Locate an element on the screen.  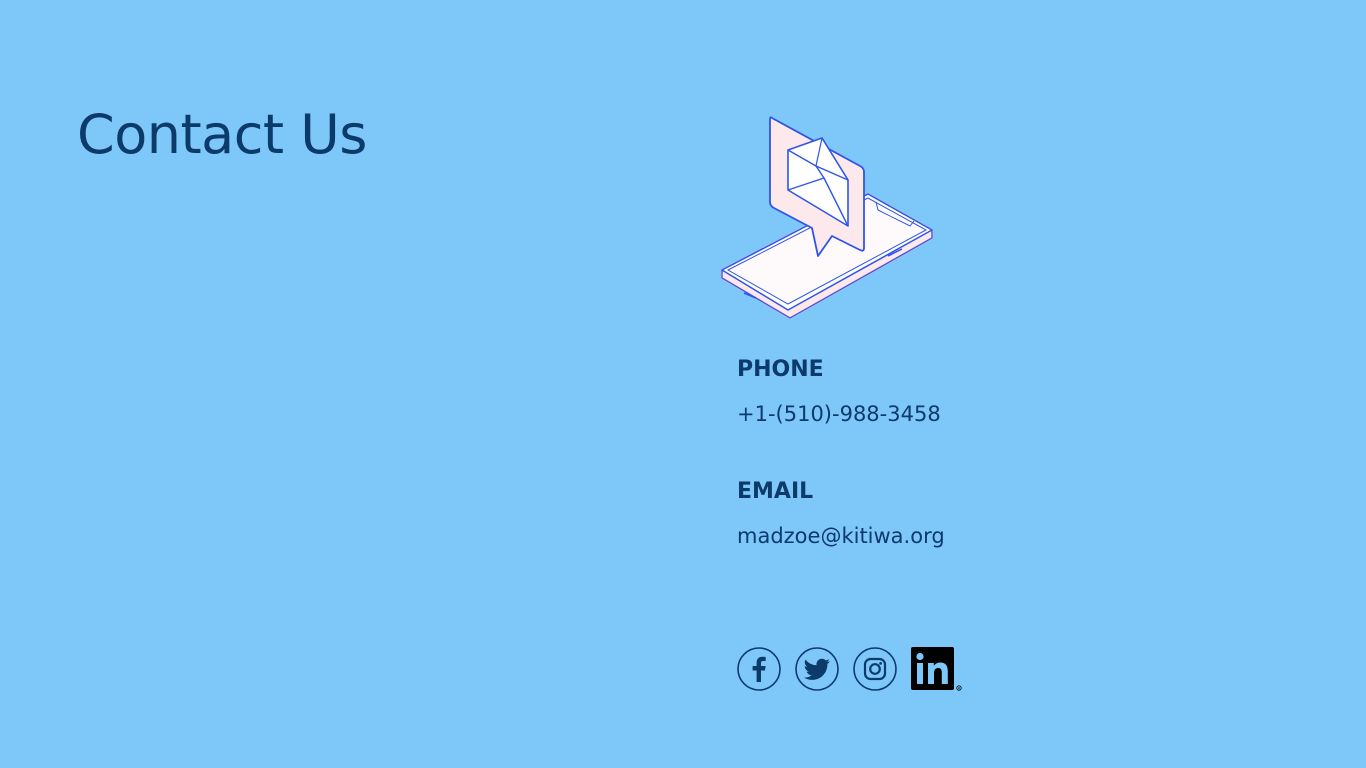
phone-with-envelope-message-icon is located at coordinates (827, 217).